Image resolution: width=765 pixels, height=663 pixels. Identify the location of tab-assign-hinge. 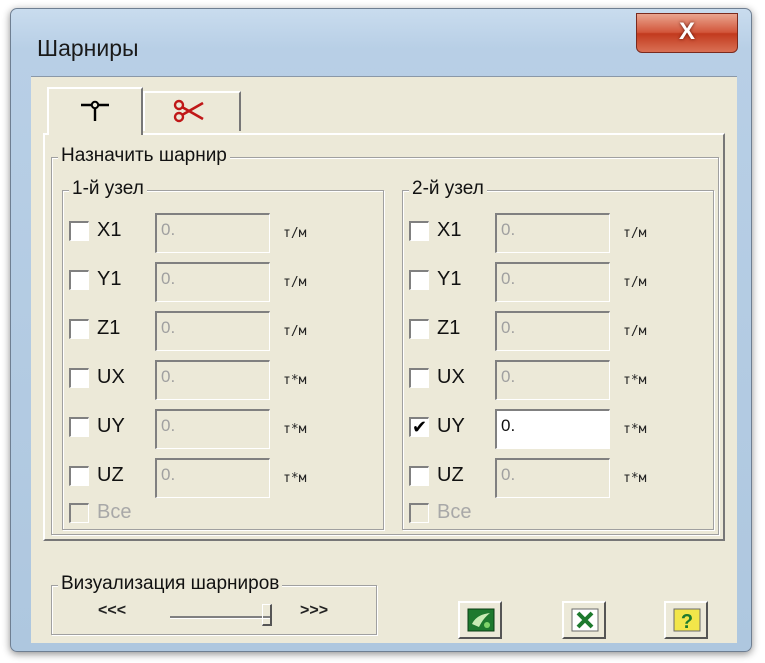
(95, 111).